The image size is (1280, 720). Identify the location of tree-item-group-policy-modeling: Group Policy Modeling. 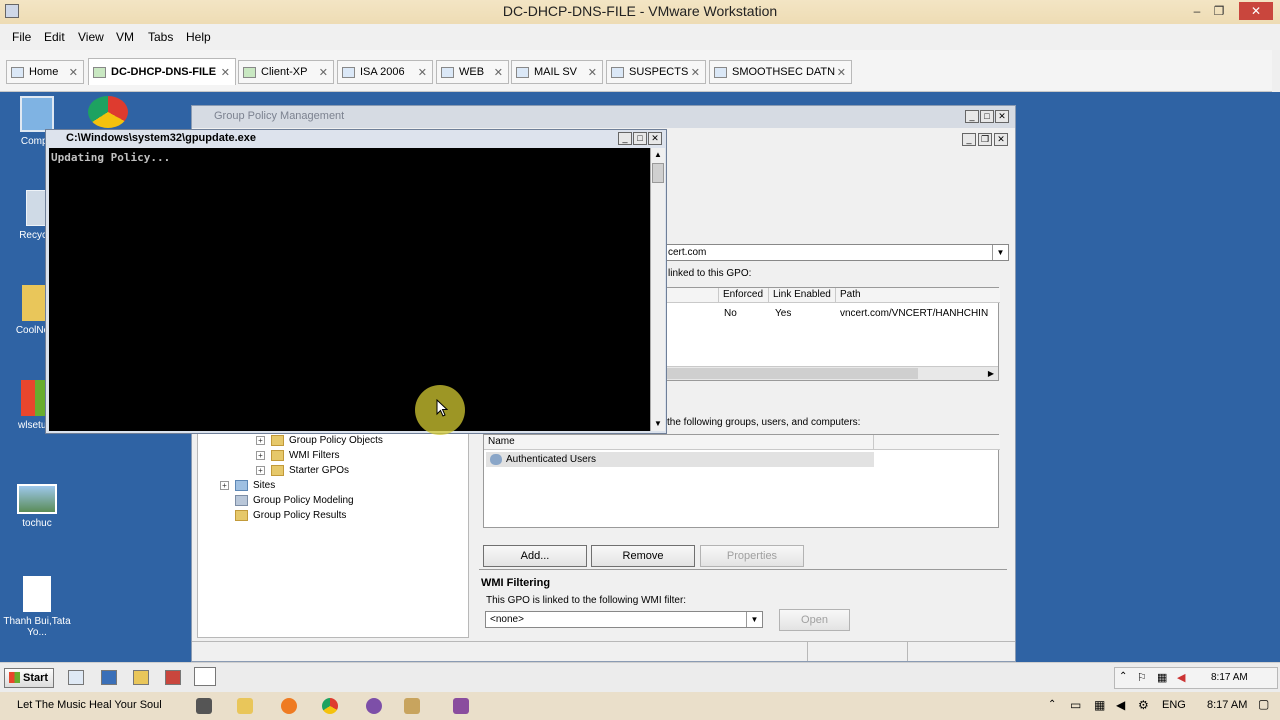
(294, 500).